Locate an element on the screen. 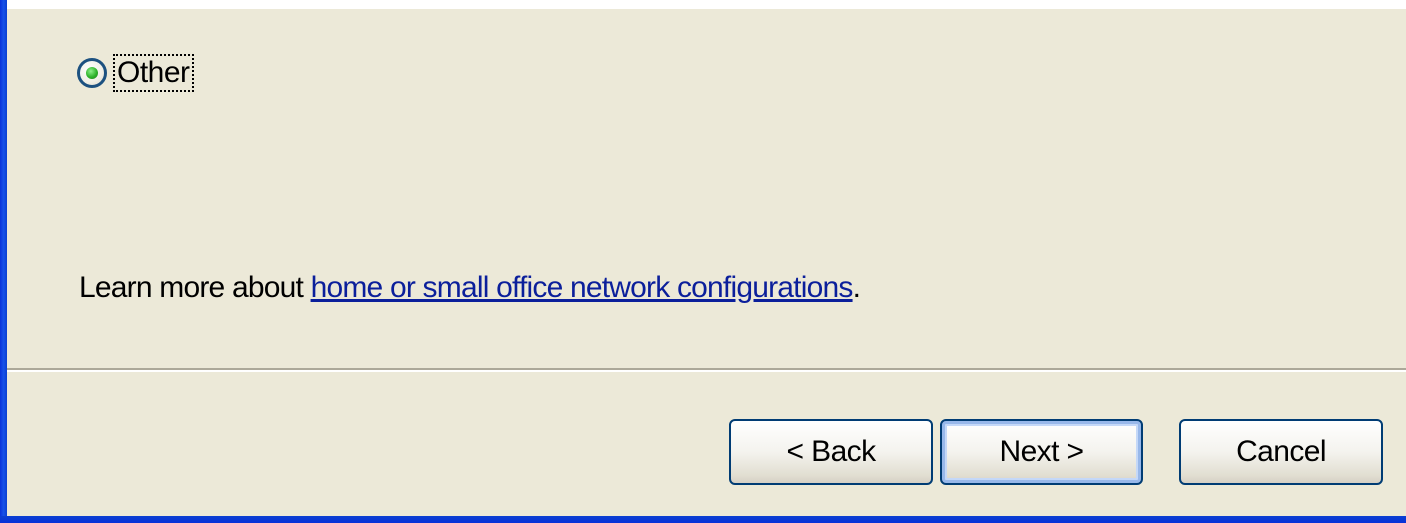 This screenshot has height=523, width=1406. radio-selected-dot-icon is located at coordinates (92, 73).